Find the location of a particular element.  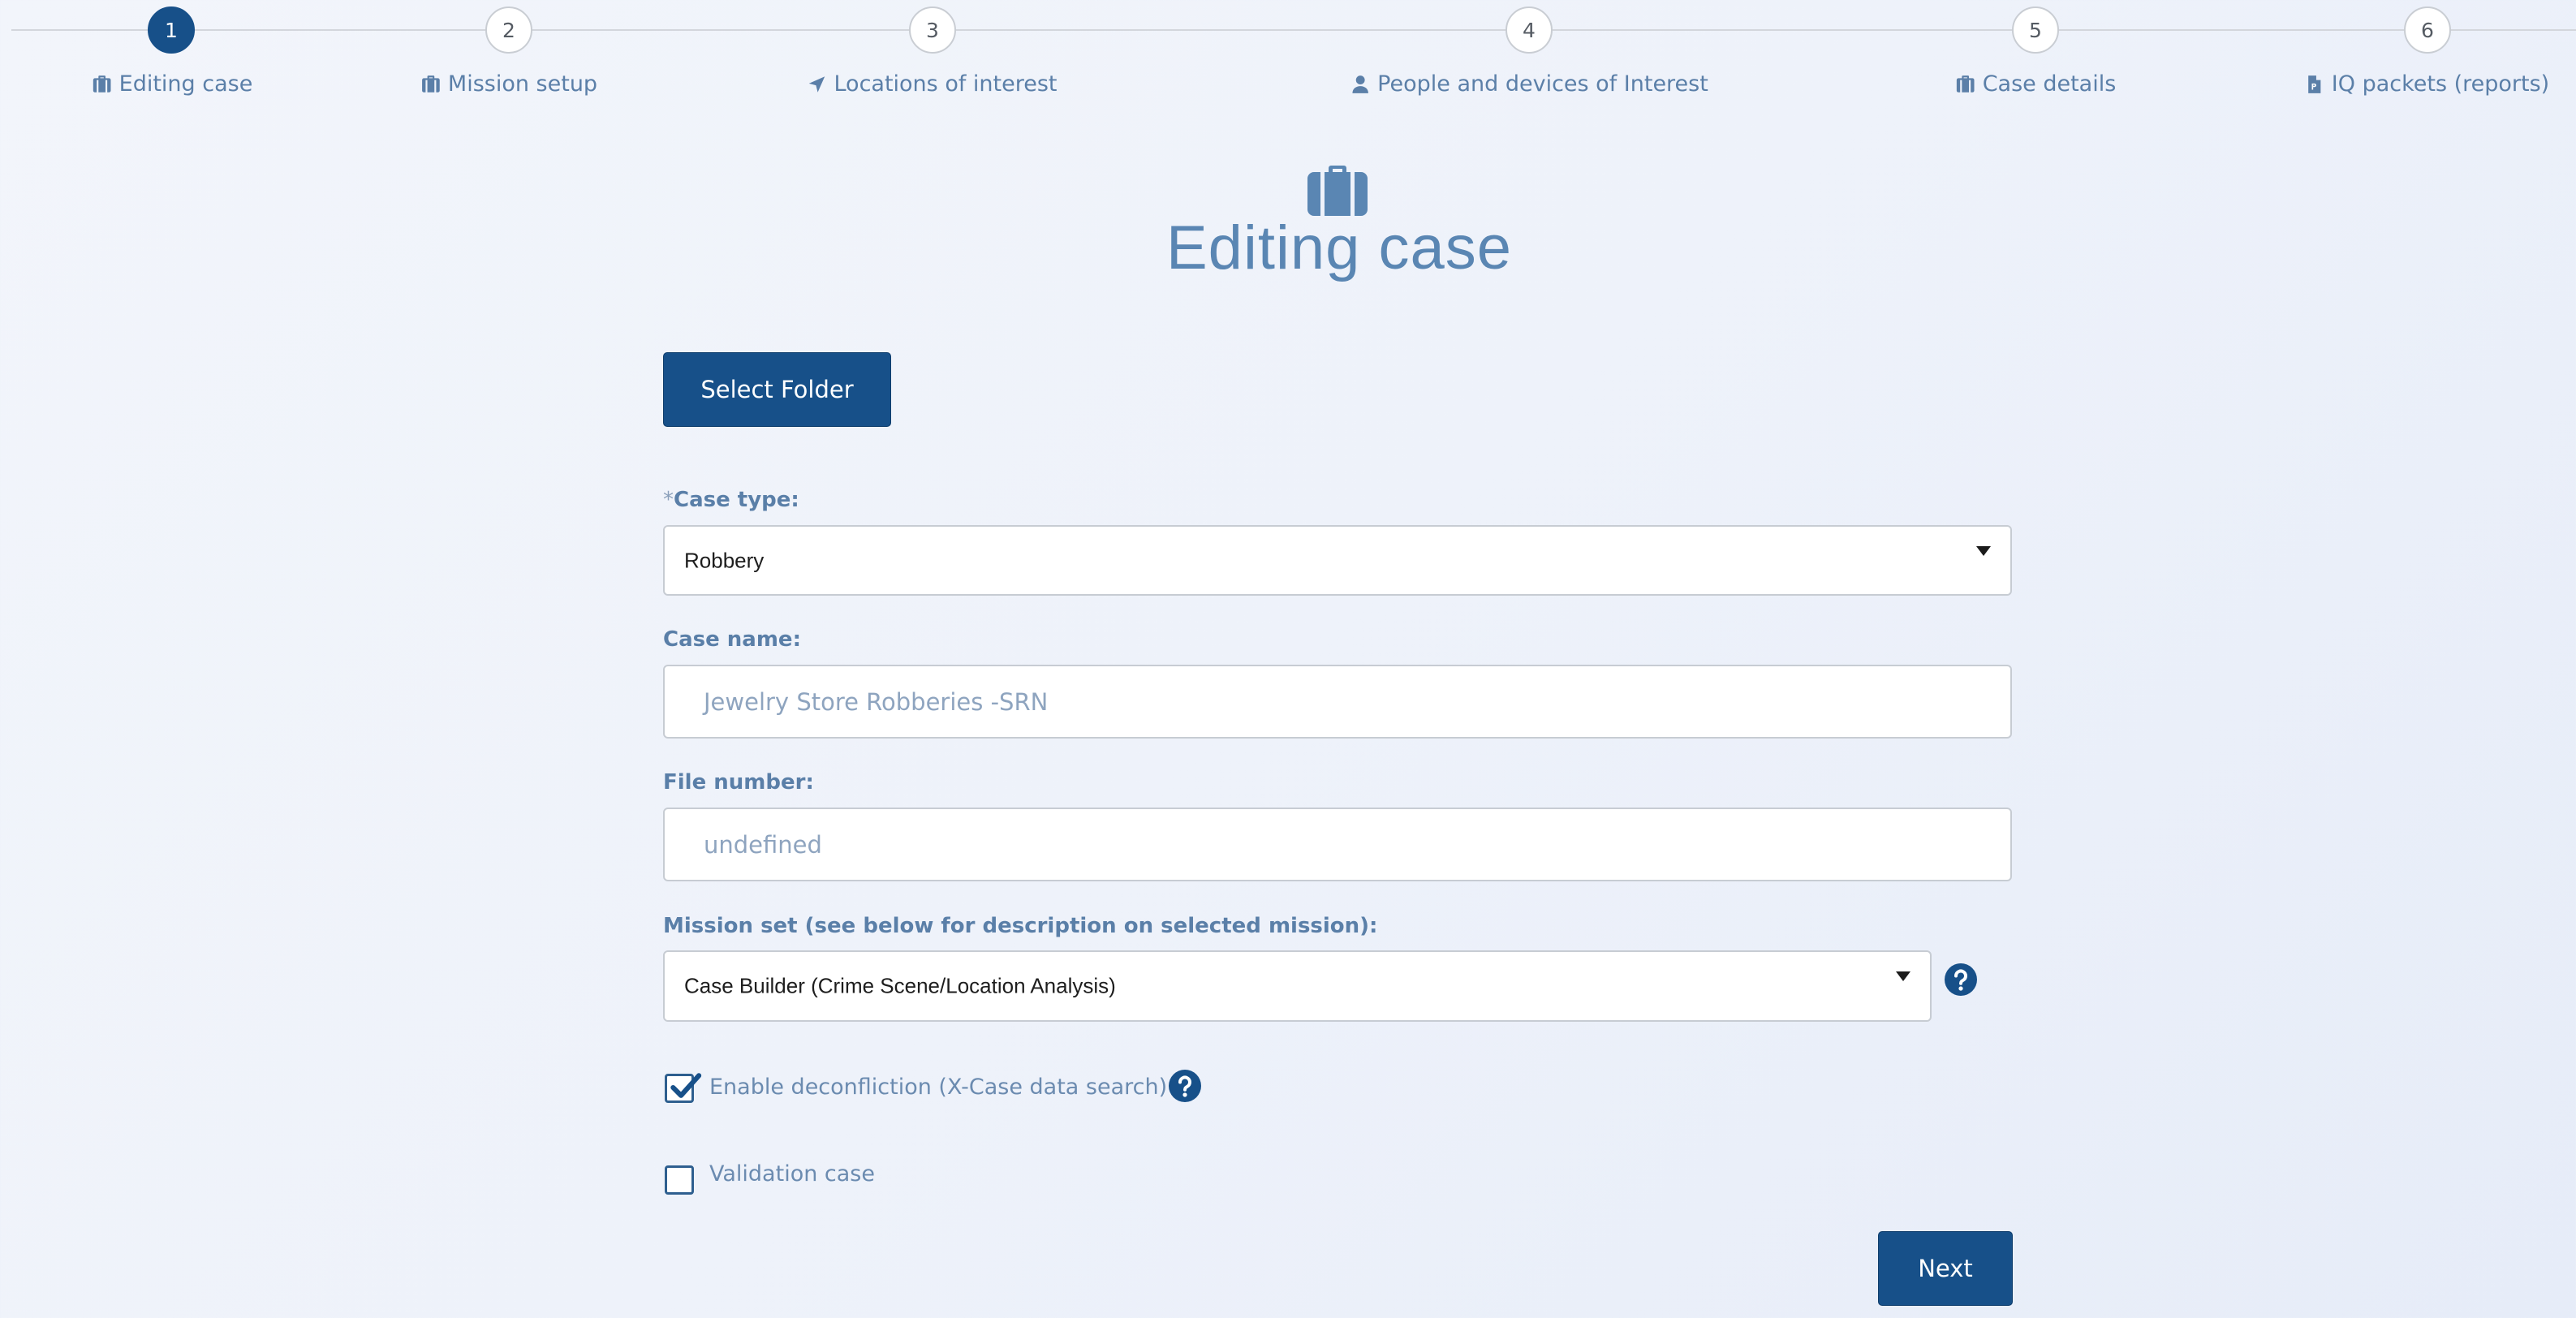

step-number: 4 is located at coordinates (1529, 30).